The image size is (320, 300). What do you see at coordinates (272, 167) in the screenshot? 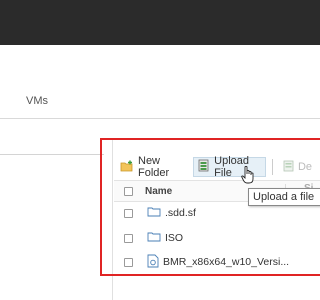
I see `toolbar-separator` at bounding box center [272, 167].